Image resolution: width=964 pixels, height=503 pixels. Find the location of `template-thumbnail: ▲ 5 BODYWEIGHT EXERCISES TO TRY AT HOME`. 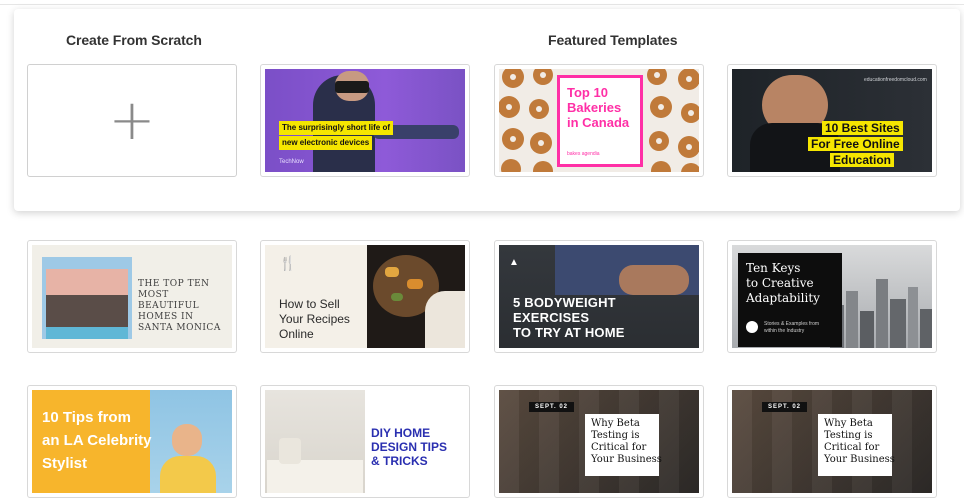

template-thumbnail: ▲ 5 BODYWEIGHT EXERCISES TO TRY AT HOME is located at coordinates (599, 296).